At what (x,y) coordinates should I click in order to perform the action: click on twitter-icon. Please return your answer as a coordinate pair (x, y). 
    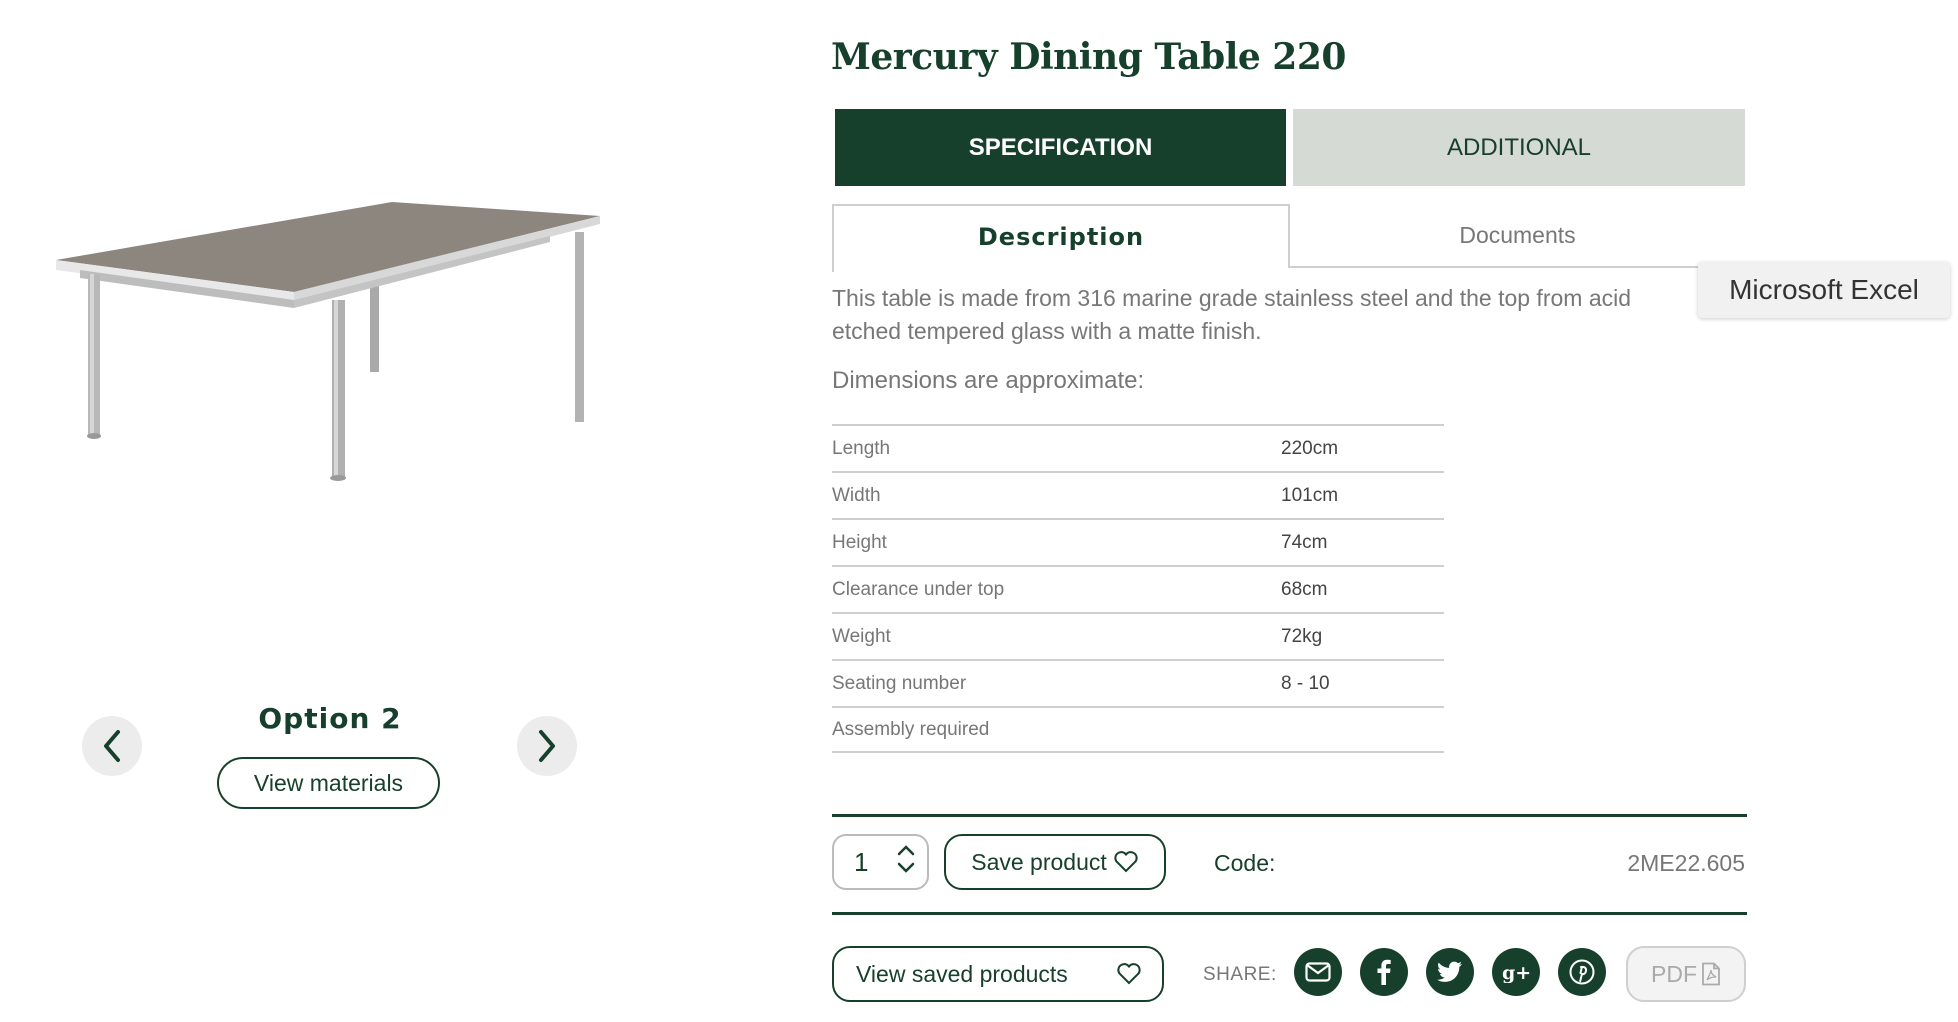
    Looking at the image, I should click on (1449, 971).